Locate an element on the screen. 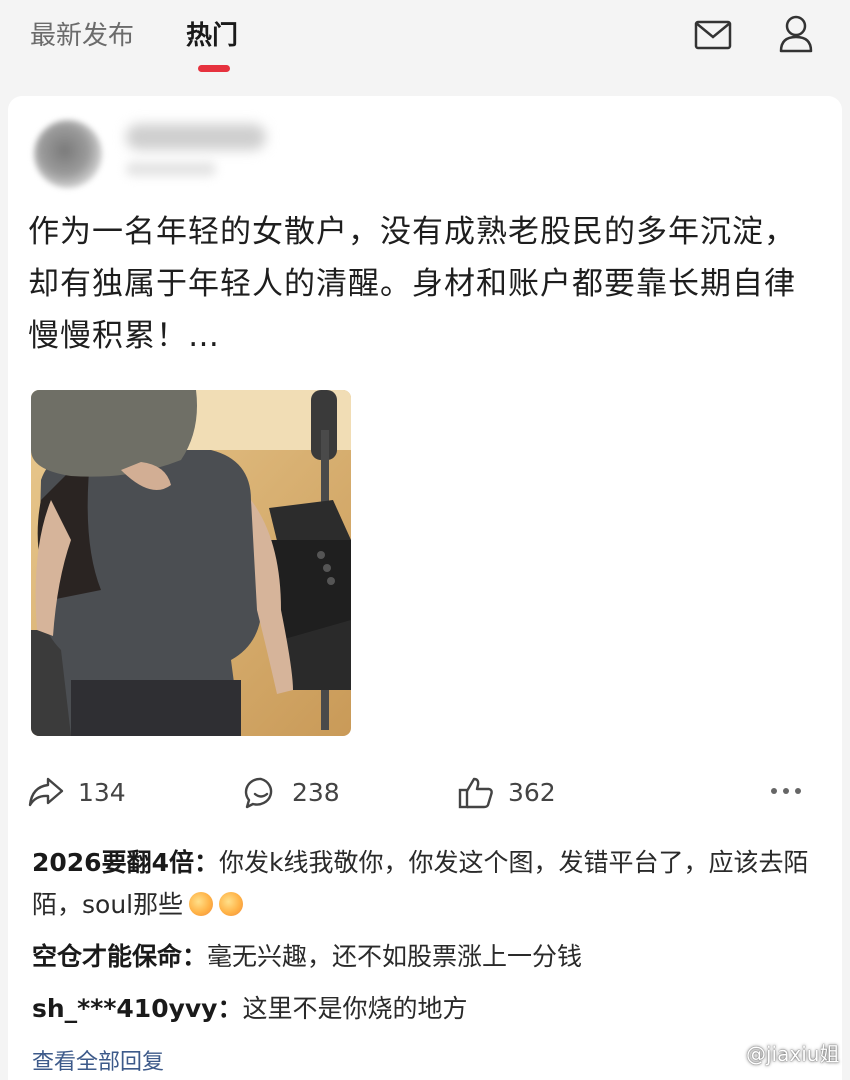  watermark-text: @jiaxiu姐 is located at coordinates (793, 1054).